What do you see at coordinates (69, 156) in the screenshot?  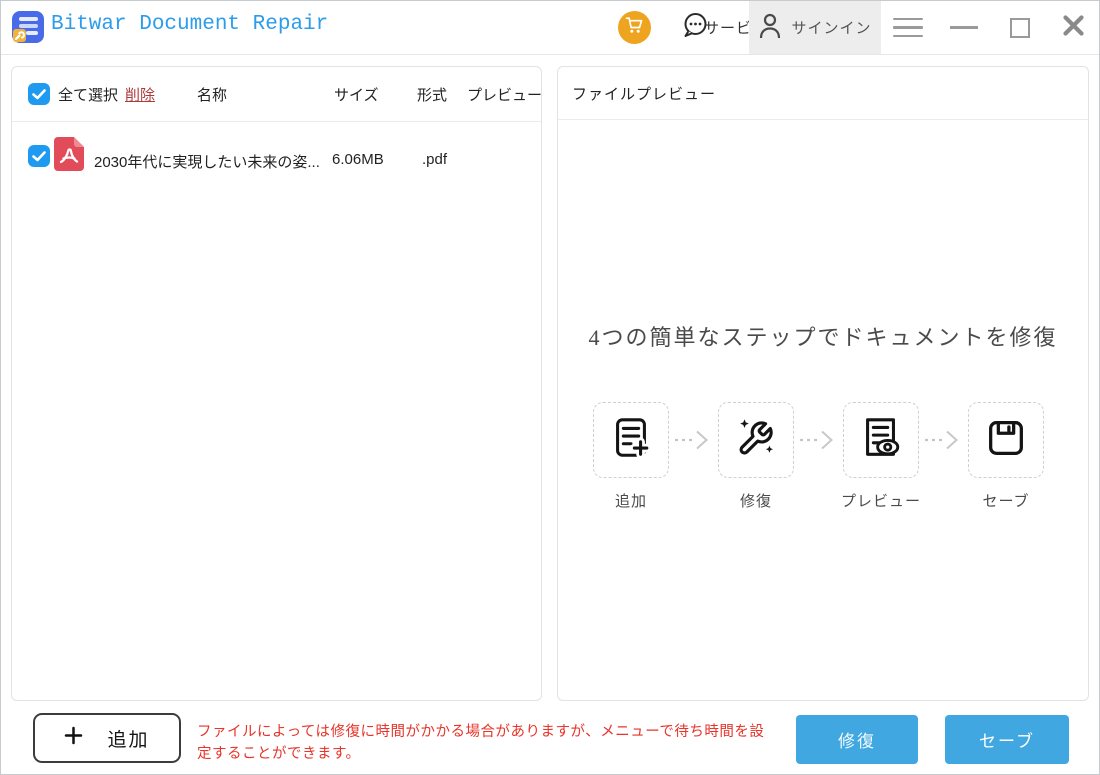 I see `pdf-file-icon` at bounding box center [69, 156].